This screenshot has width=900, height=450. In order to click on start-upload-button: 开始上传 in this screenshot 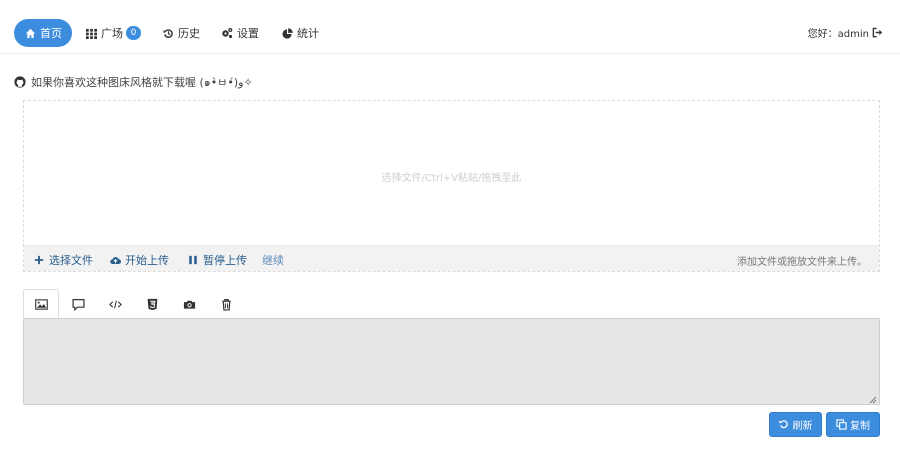, I will do `click(139, 260)`.